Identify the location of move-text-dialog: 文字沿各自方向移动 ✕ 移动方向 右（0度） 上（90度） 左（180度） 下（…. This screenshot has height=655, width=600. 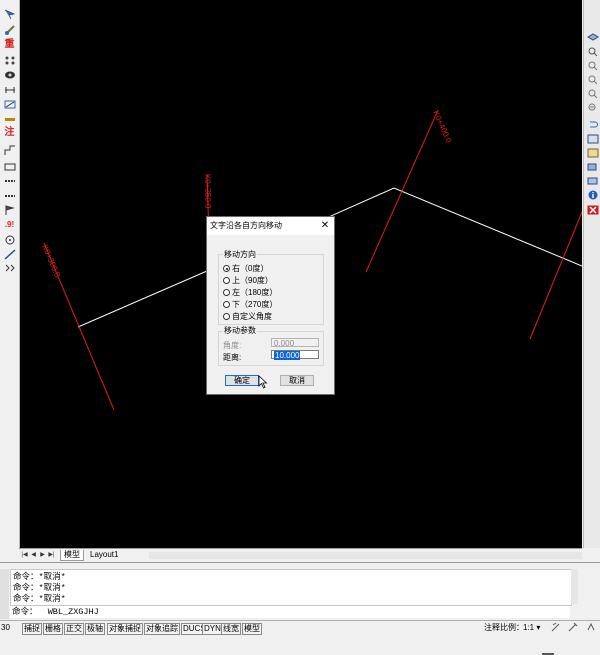
(270, 305).